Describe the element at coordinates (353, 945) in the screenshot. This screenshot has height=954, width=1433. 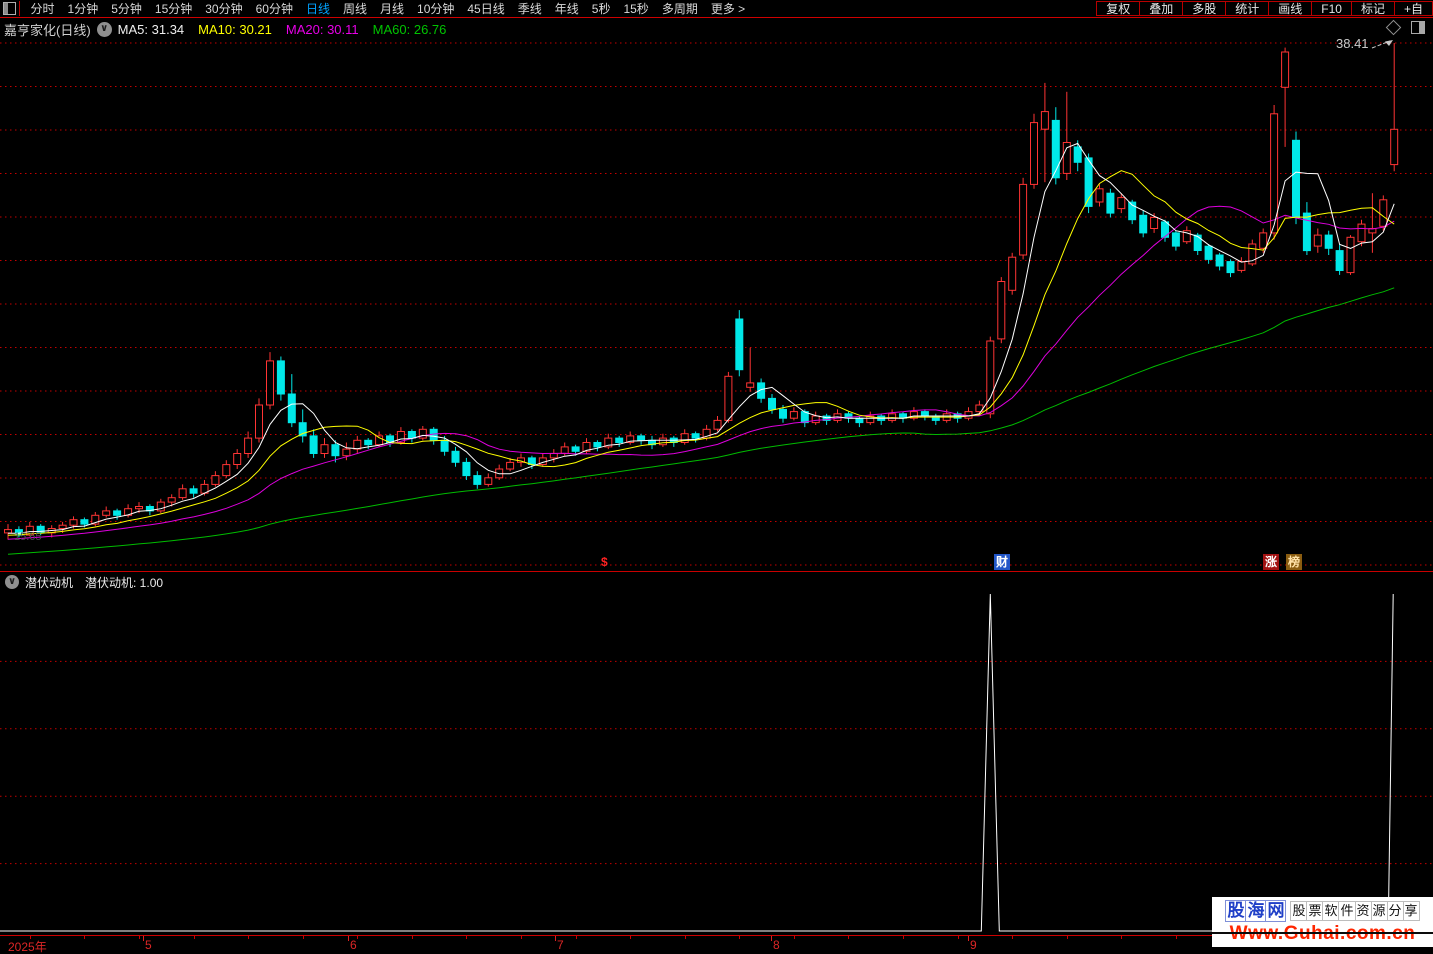
I see `axis-label: 6` at that location.